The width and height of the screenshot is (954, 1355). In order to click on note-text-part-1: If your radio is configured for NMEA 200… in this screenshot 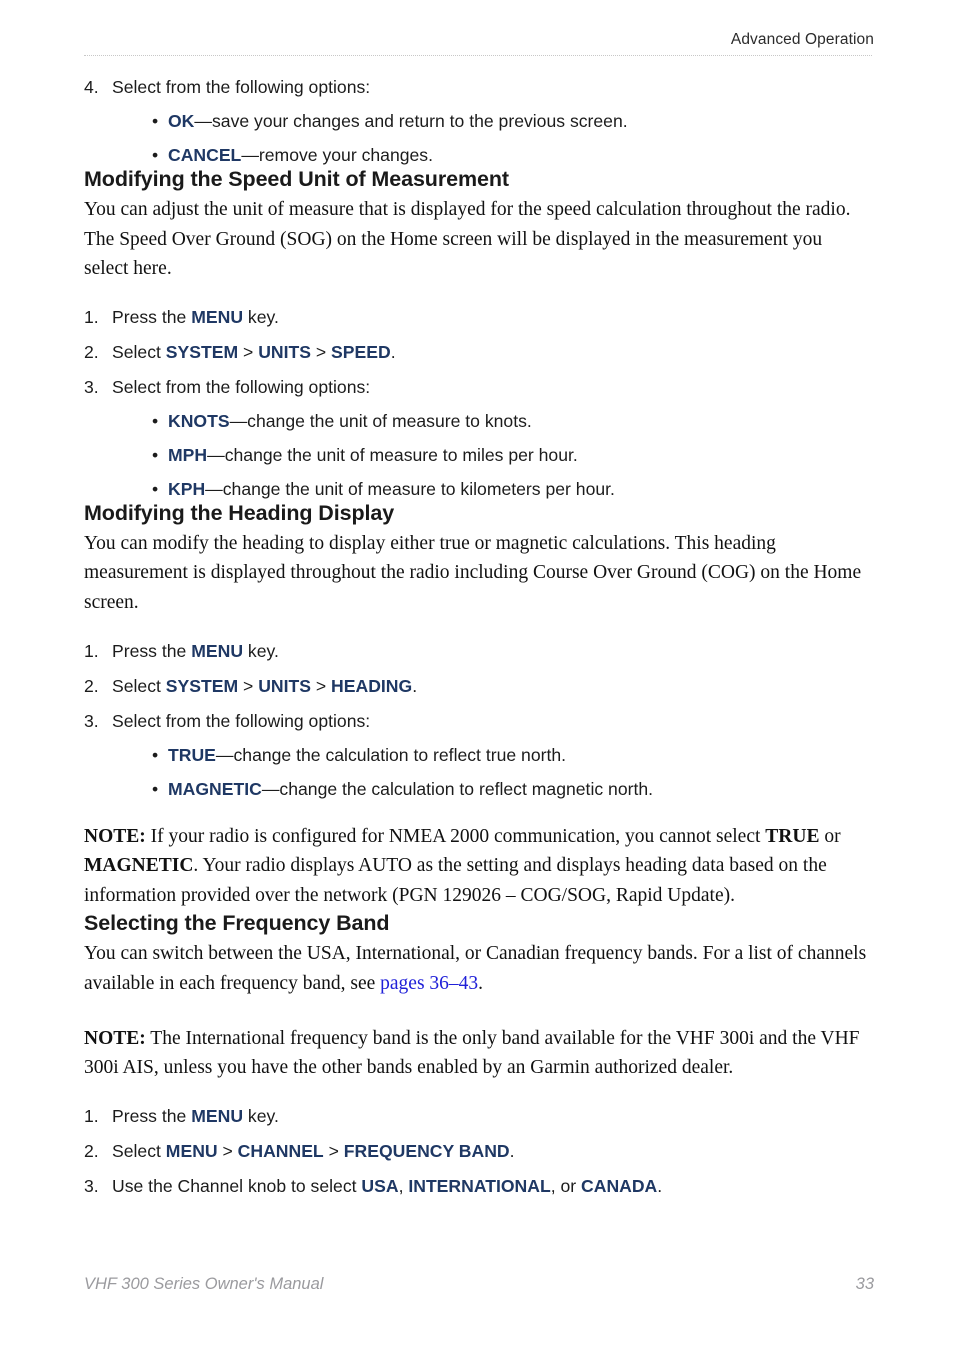, I will do `click(455, 836)`.